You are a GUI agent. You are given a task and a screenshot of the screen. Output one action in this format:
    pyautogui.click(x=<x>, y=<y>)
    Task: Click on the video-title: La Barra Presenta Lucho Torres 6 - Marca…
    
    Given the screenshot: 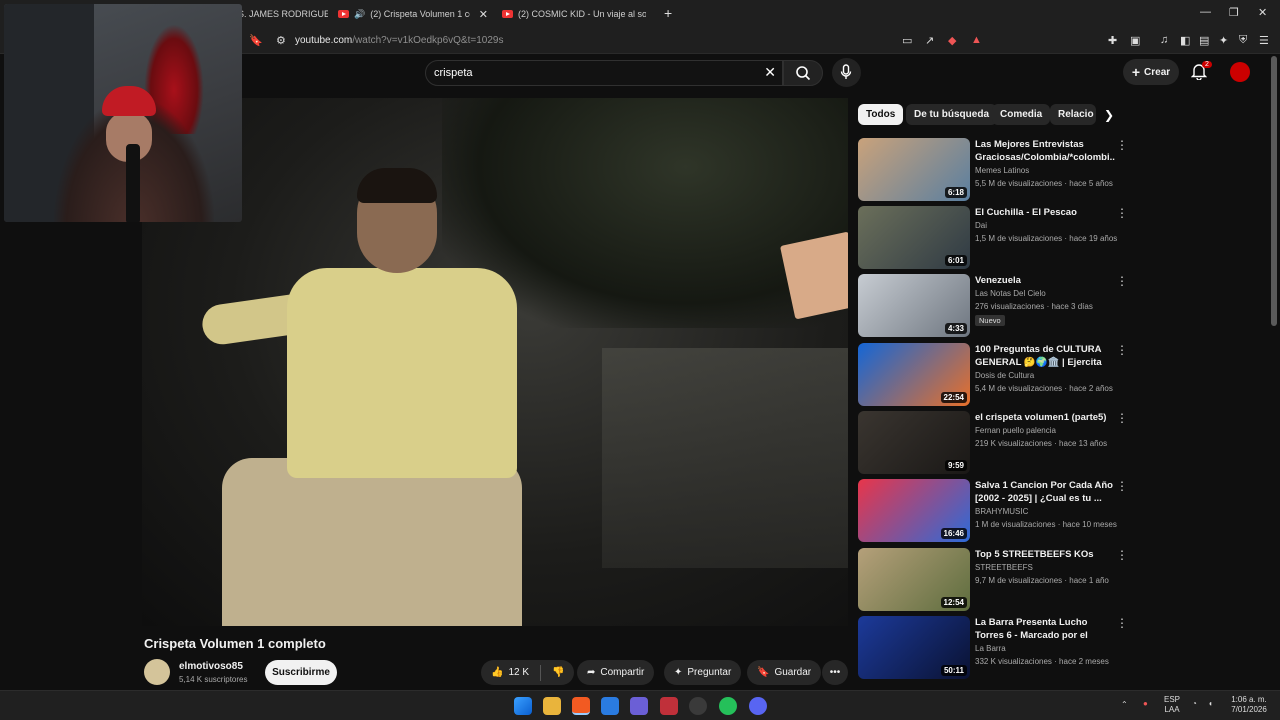 What is the action you would take?
    pyautogui.click(x=1045, y=629)
    